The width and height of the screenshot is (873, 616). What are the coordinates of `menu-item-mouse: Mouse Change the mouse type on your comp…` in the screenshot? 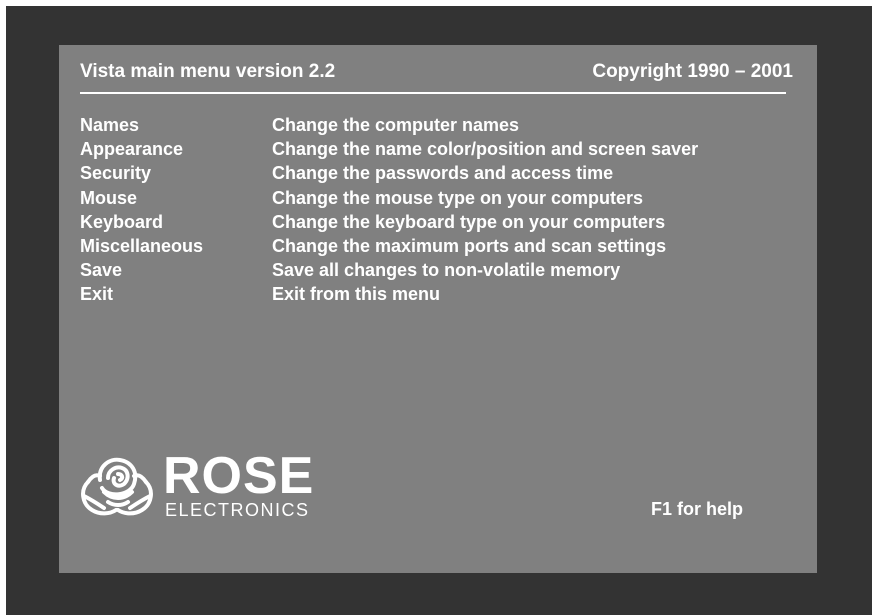 It's located at (440, 198).